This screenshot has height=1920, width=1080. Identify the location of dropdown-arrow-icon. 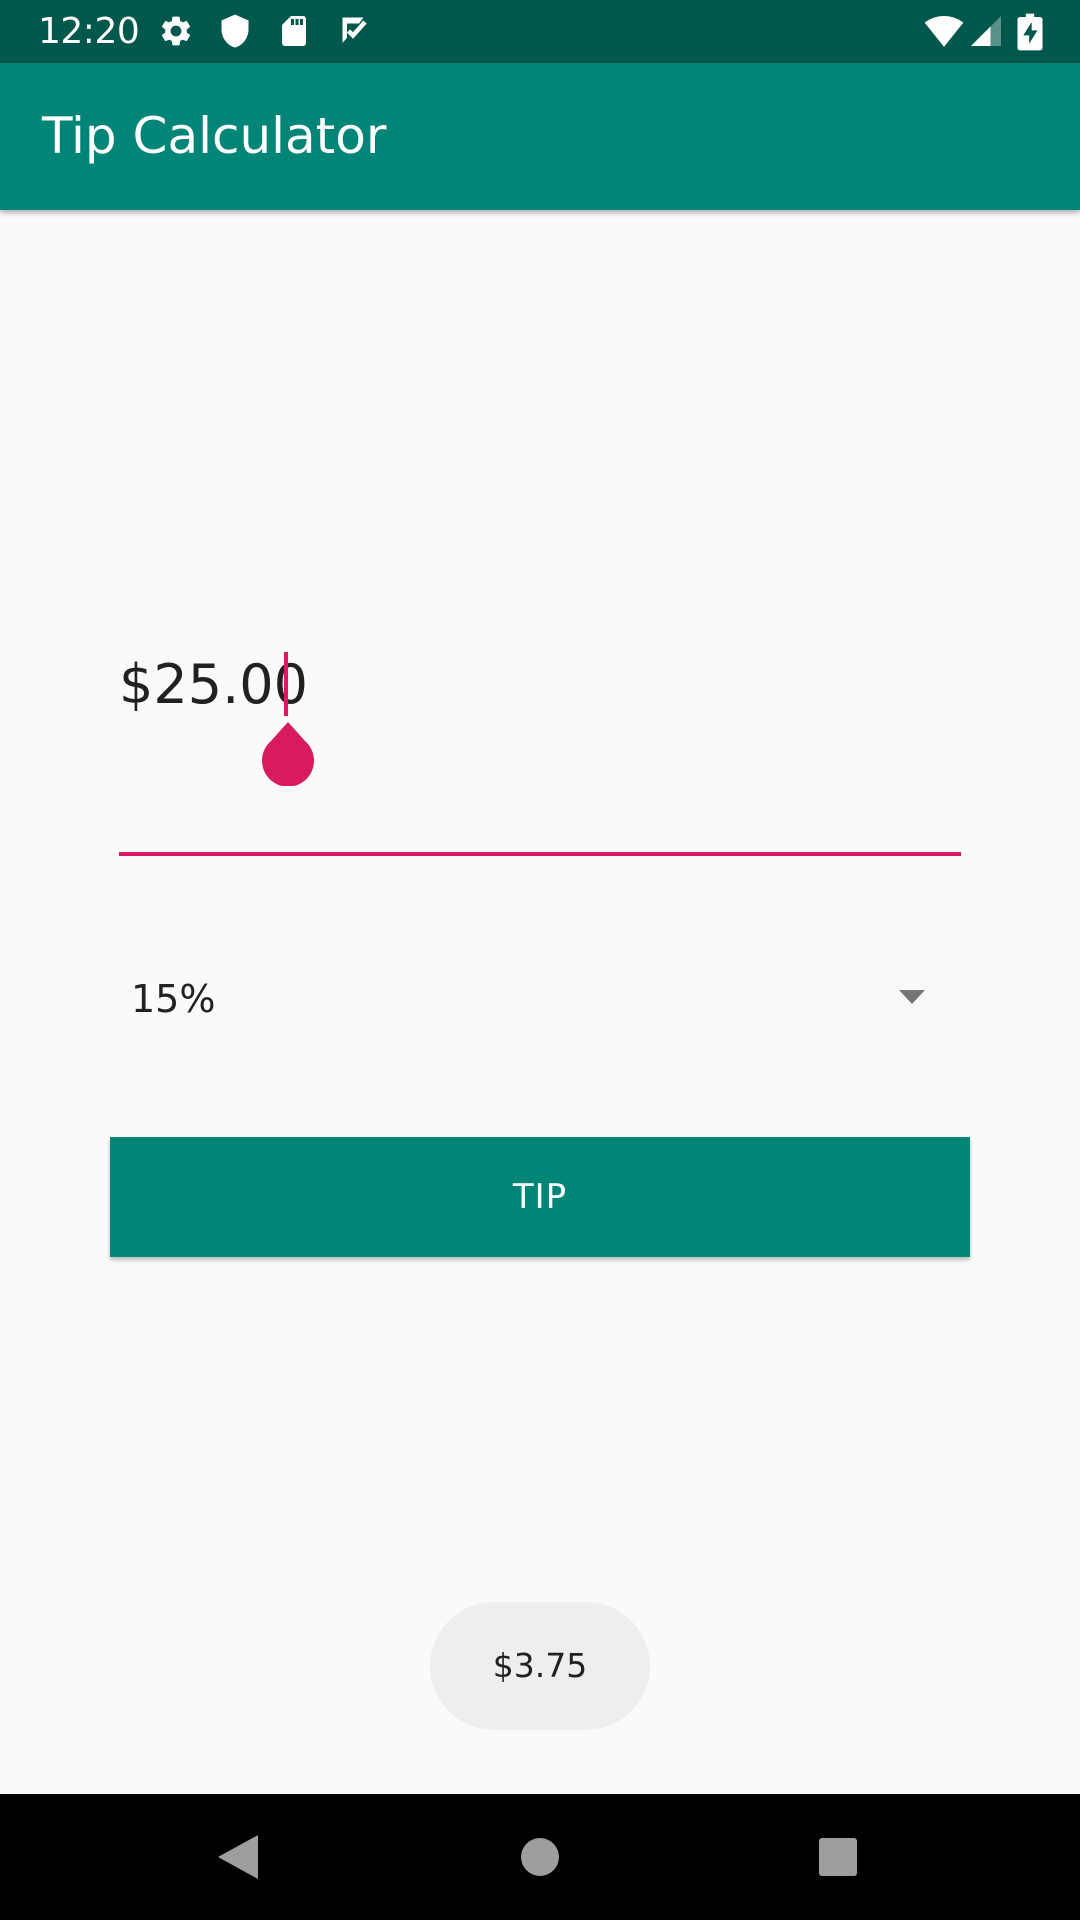
(912, 997).